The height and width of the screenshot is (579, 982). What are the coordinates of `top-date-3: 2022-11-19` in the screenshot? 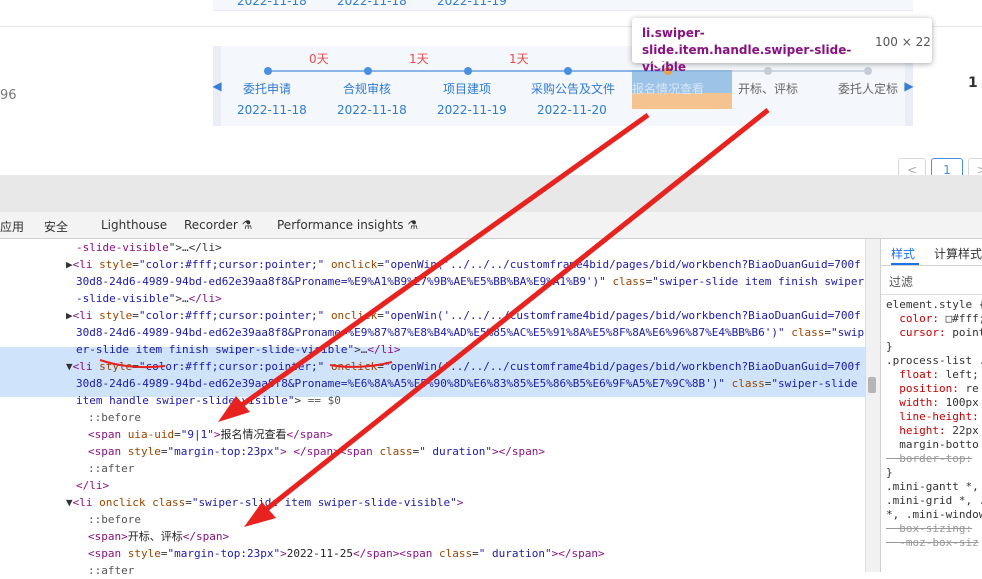 It's located at (472, 4).